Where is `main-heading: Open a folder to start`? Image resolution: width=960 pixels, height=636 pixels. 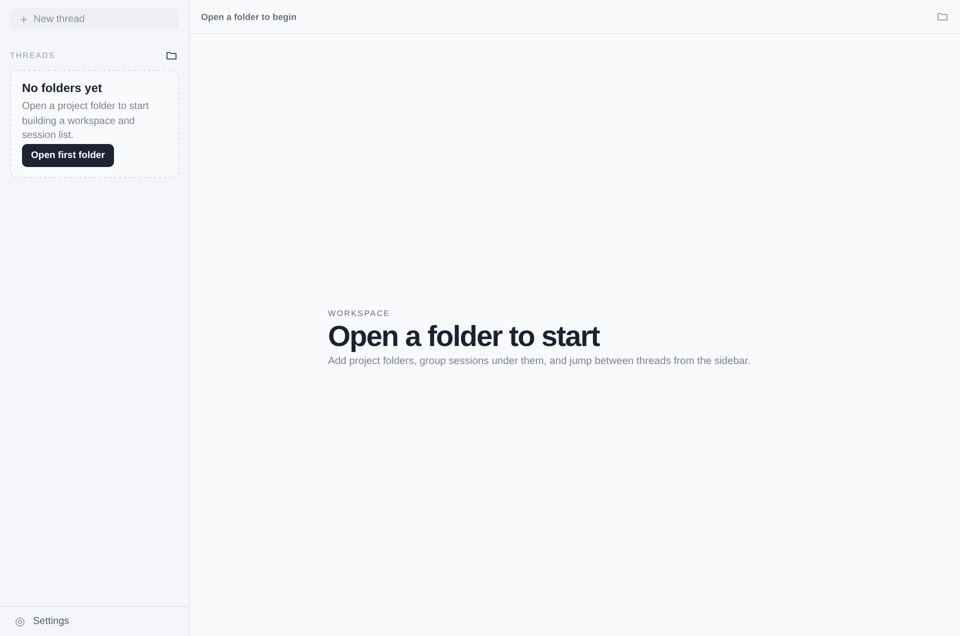
main-heading: Open a folder to start is located at coordinates (464, 337).